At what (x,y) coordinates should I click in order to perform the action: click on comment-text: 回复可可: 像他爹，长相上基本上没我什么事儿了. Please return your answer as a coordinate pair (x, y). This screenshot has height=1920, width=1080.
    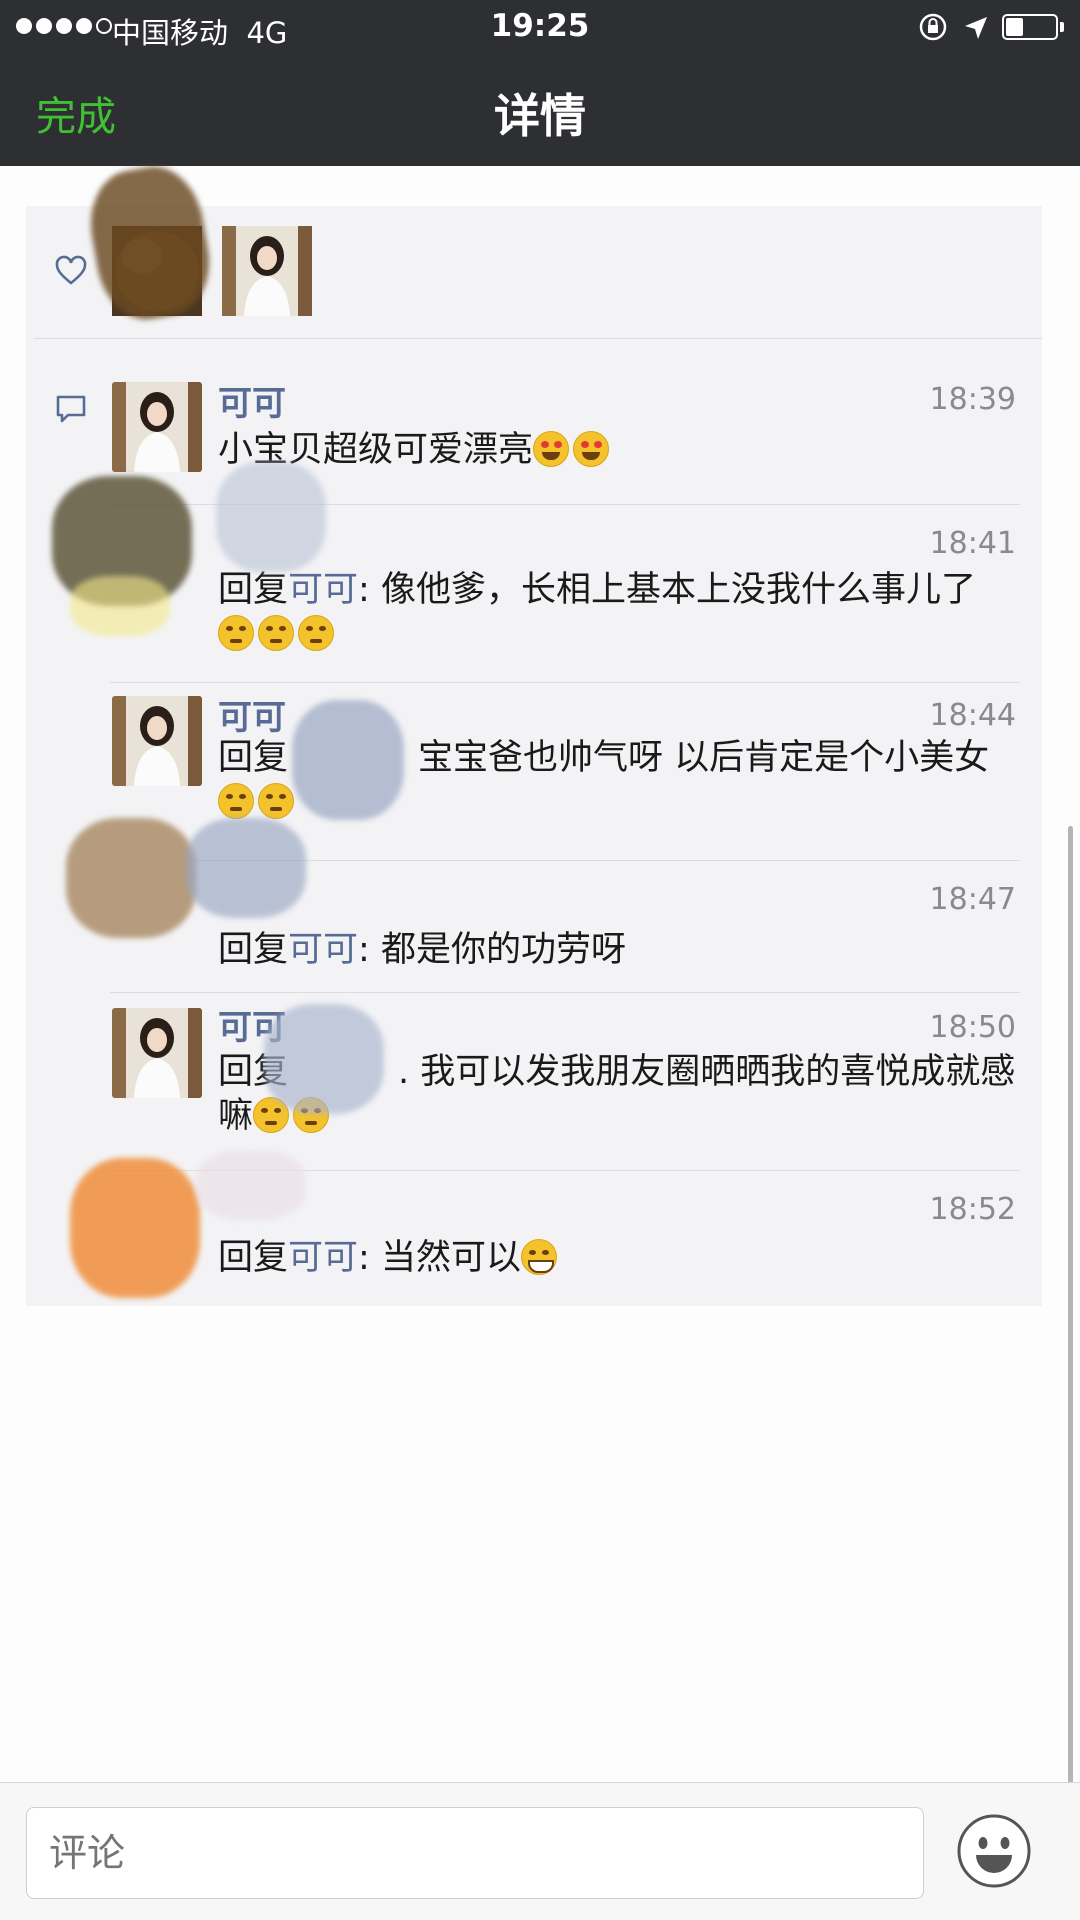
    Looking at the image, I should click on (633, 612).